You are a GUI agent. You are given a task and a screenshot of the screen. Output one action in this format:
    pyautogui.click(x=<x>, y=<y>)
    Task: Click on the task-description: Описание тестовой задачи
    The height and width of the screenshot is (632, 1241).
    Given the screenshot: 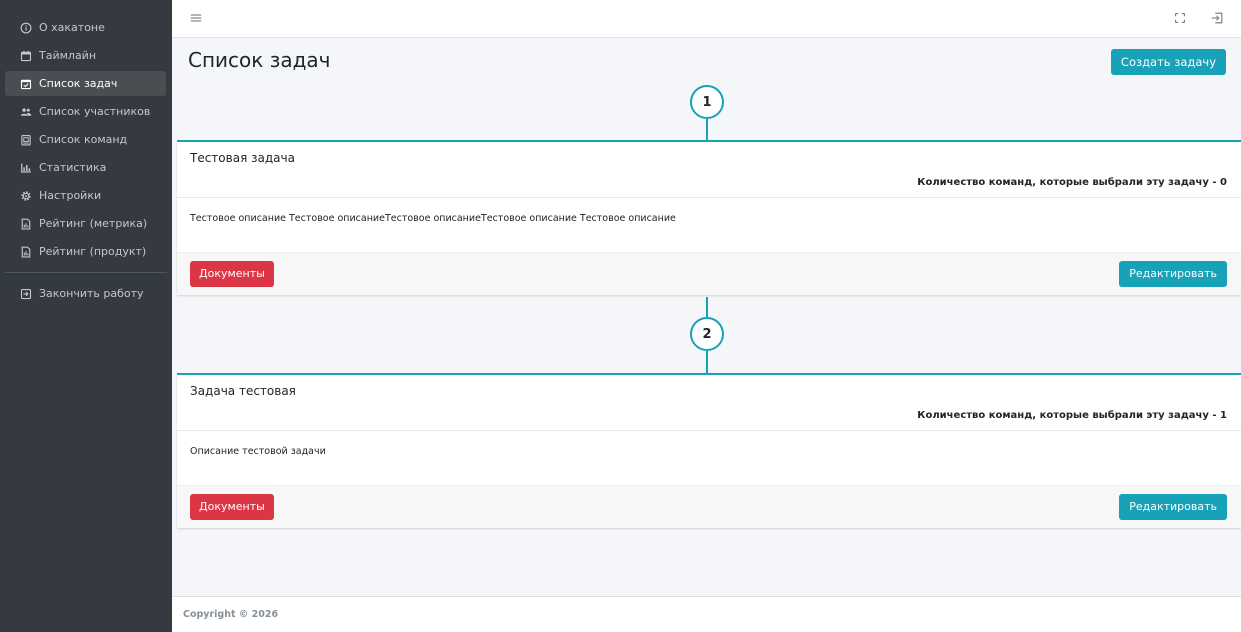 What is the action you would take?
    pyautogui.click(x=258, y=451)
    